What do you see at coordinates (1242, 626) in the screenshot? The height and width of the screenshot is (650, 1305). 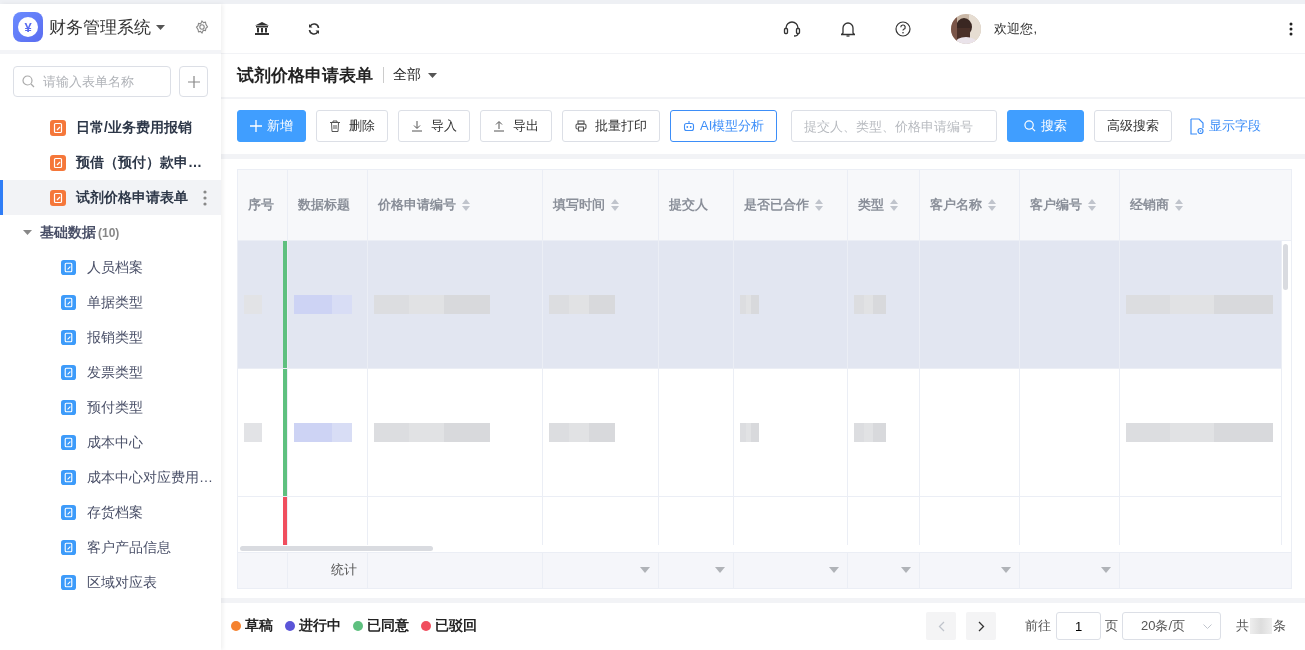 I see `total-label: 共` at bounding box center [1242, 626].